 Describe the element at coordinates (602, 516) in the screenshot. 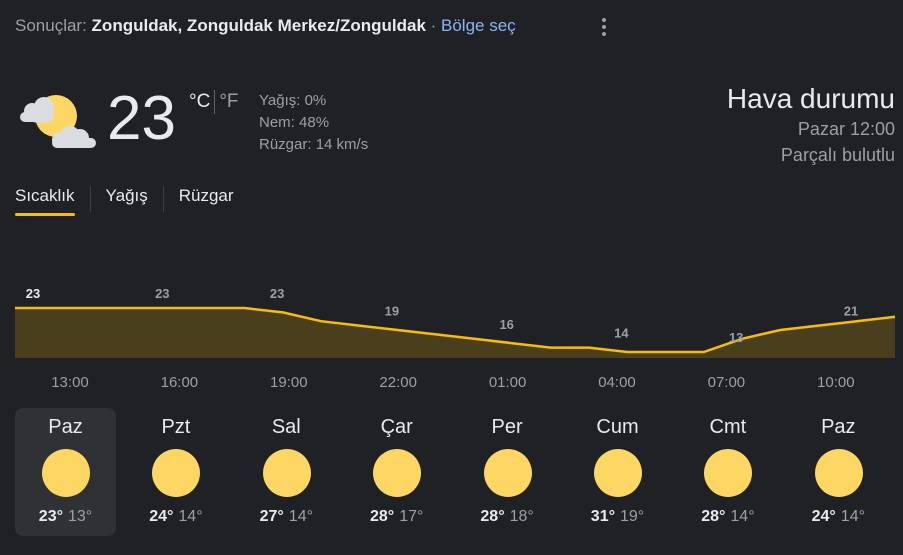

I see `high-temp: 31°` at that location.